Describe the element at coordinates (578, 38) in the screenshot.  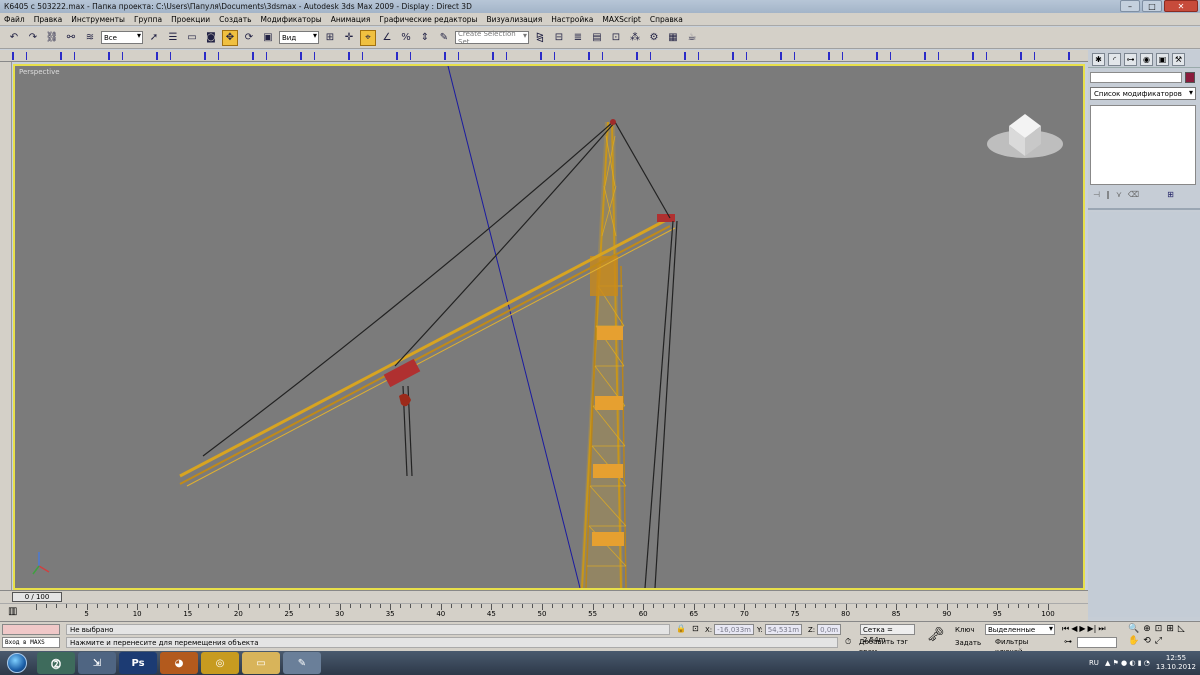
I see `layer-manager-icon: ≣` at that location.